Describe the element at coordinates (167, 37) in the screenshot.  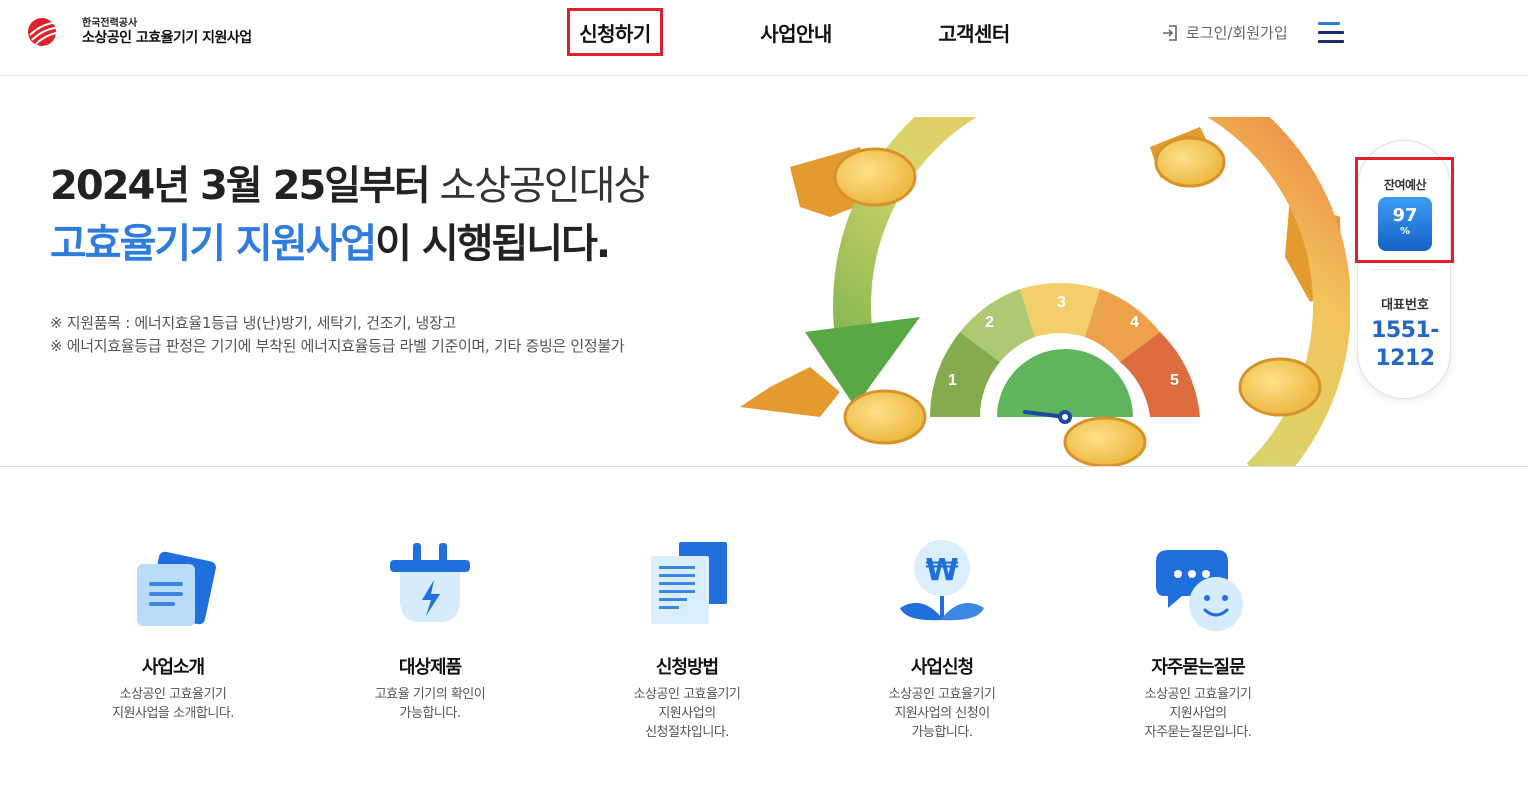
I see `logo-title: 소상공인 고효율기기 지원사업` at that location.